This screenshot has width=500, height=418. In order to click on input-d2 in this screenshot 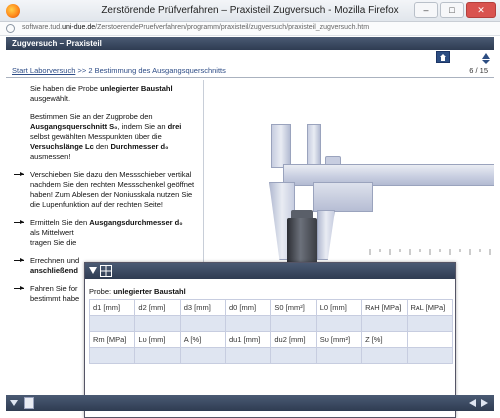, I will do `click(157, 323)`.